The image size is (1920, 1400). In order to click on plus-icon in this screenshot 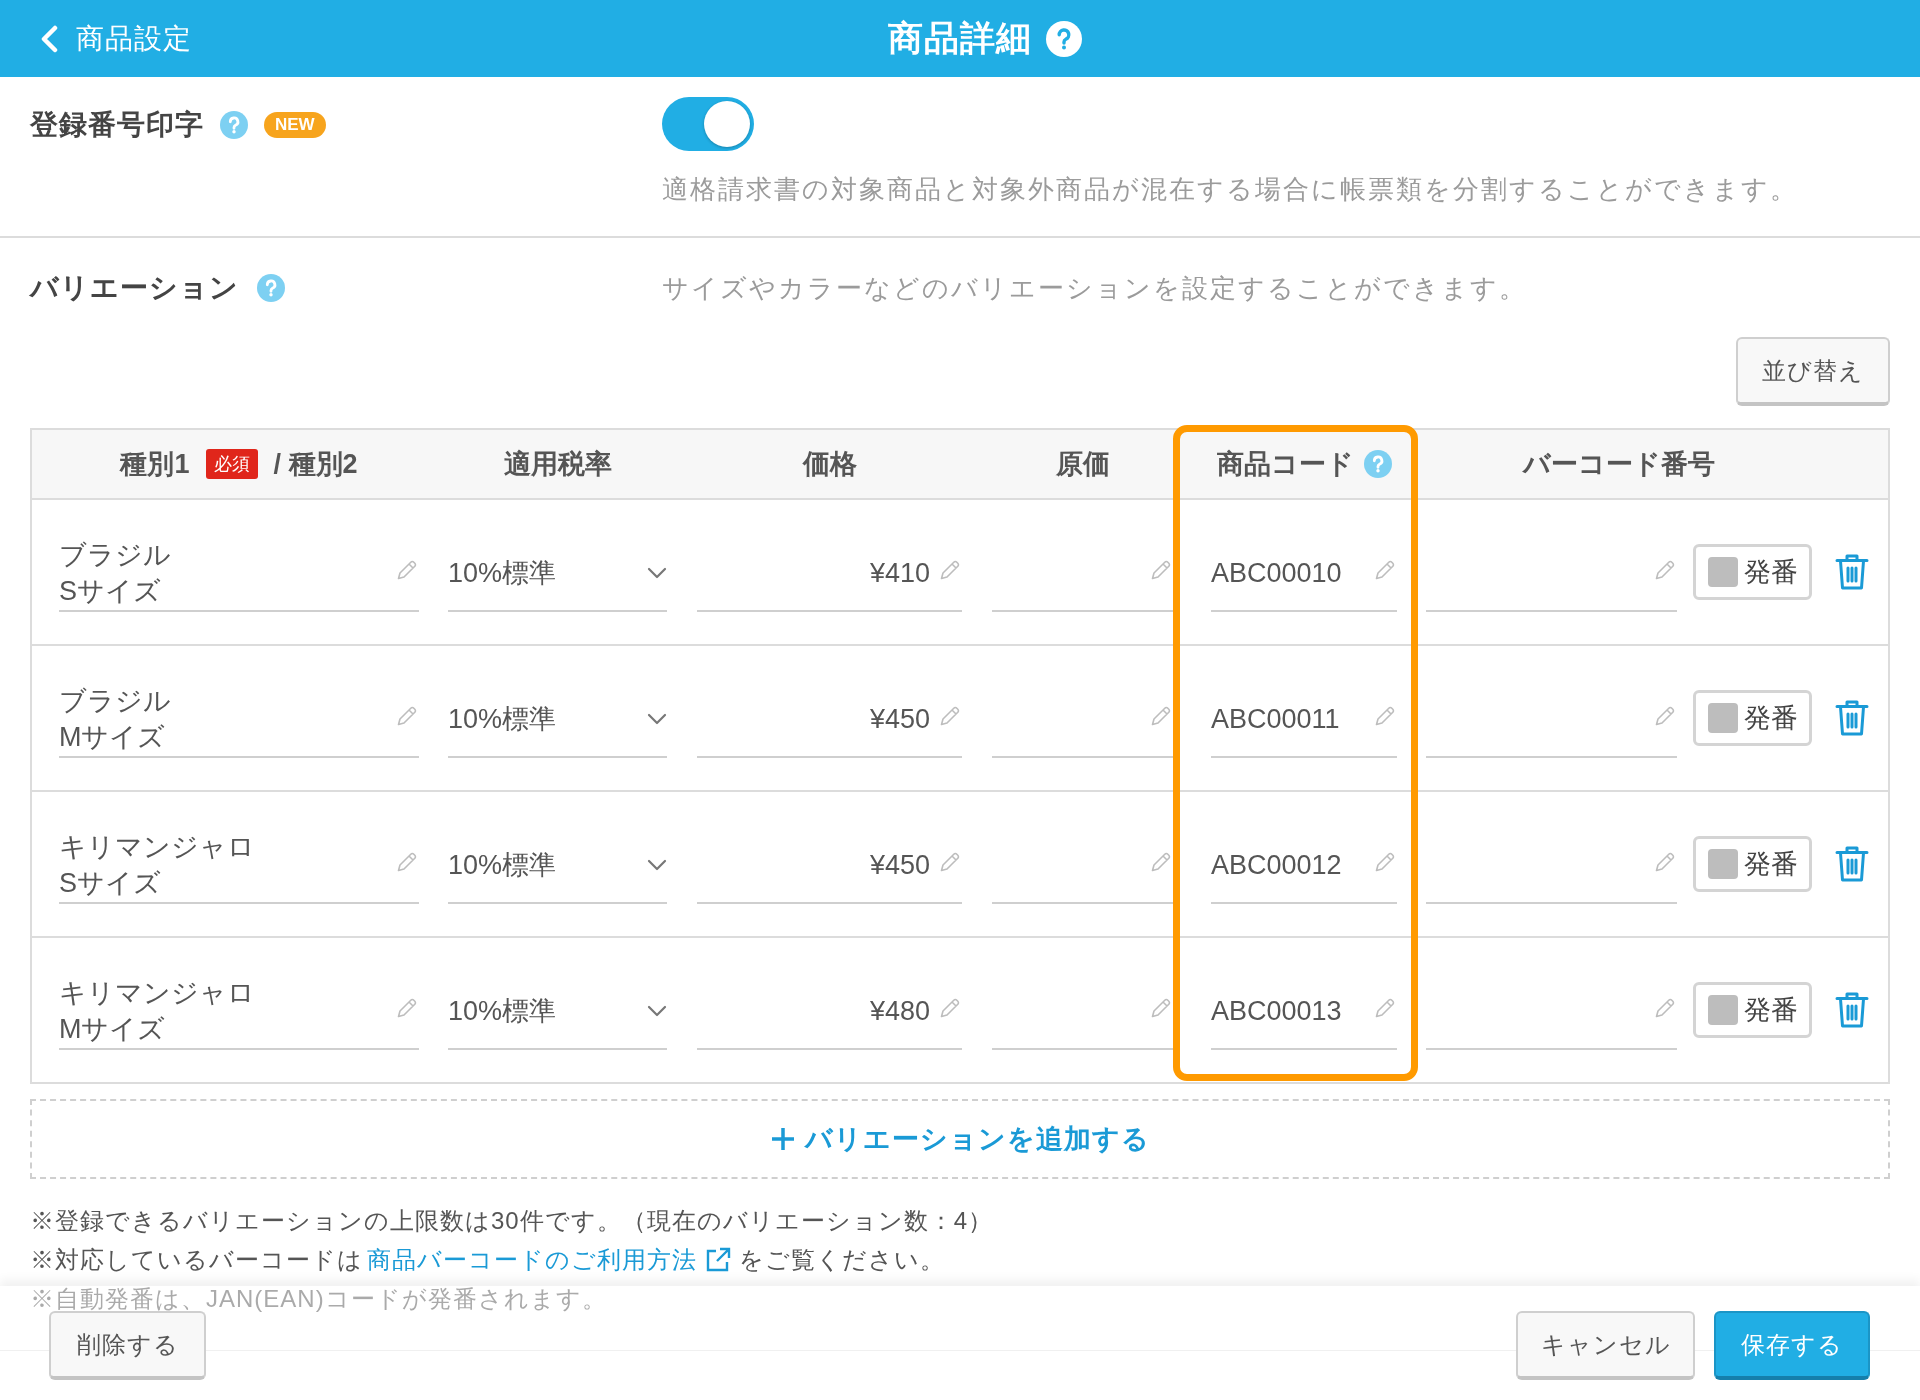, I will do `click(782, 1139)`.